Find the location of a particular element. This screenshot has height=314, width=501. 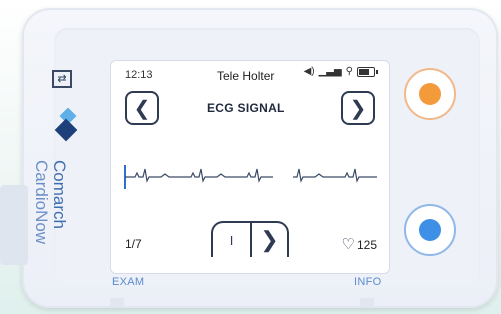

pager-control: I ❯ is located at coordinates (250, 239).